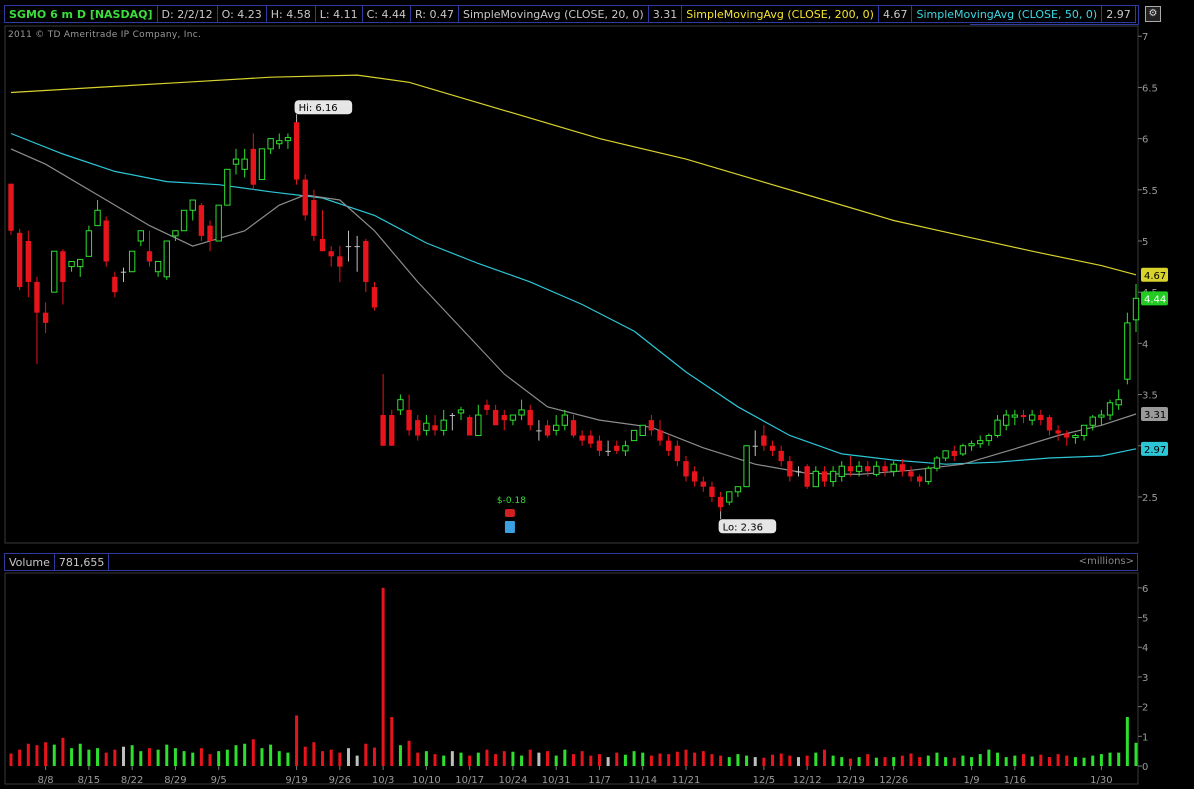 The width and height of the screenshot is (1194, 789). What do you see at coordinates (1145, 648) in the screenshot?
I see `volume-tick-label: 4` at bounding box center [1145, 648].